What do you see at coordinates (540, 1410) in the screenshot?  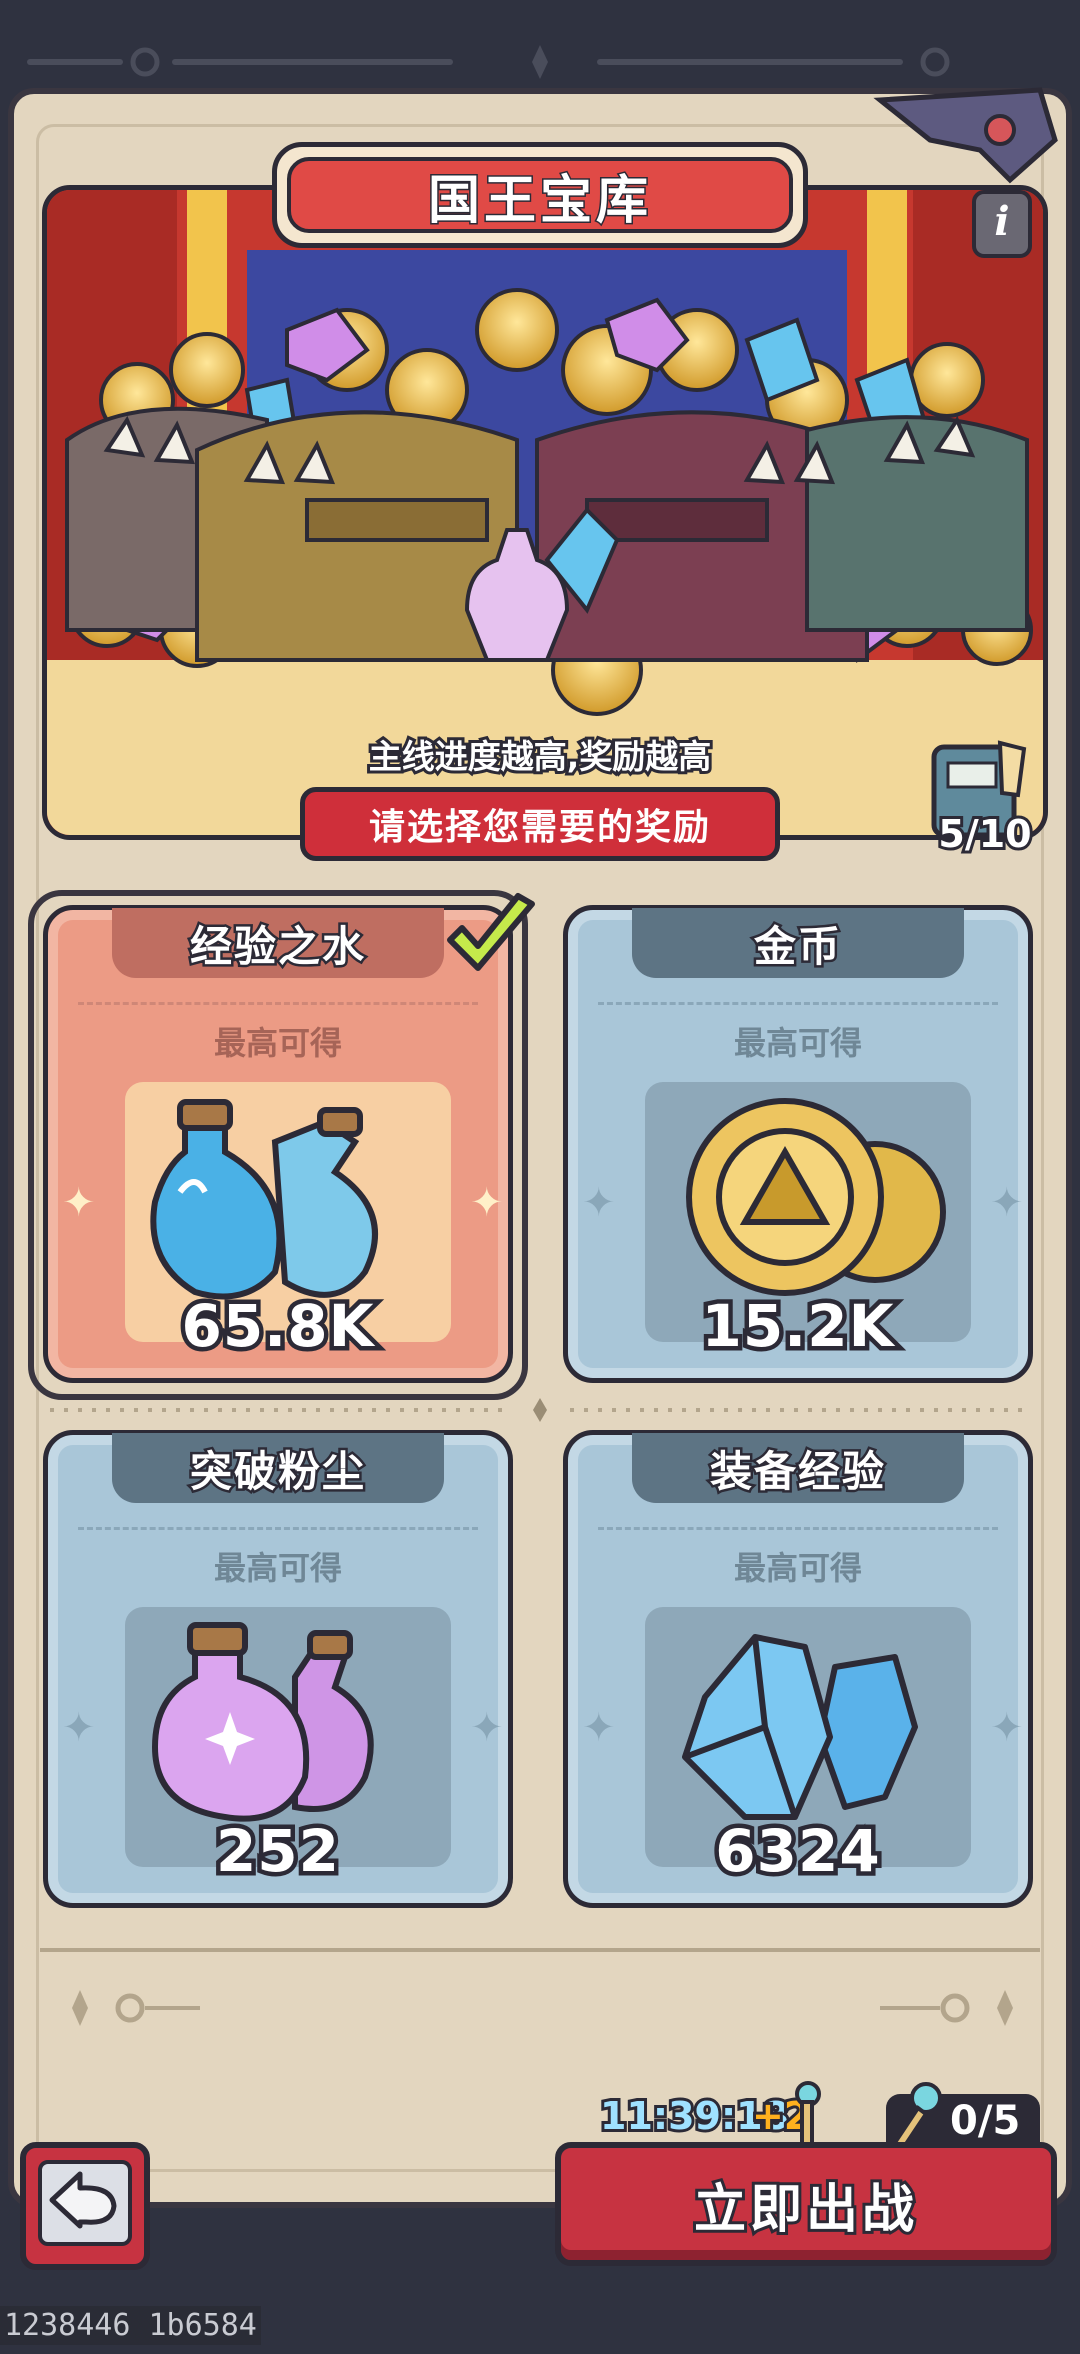 I see `card-divider` at bounding box center [540, 1410].